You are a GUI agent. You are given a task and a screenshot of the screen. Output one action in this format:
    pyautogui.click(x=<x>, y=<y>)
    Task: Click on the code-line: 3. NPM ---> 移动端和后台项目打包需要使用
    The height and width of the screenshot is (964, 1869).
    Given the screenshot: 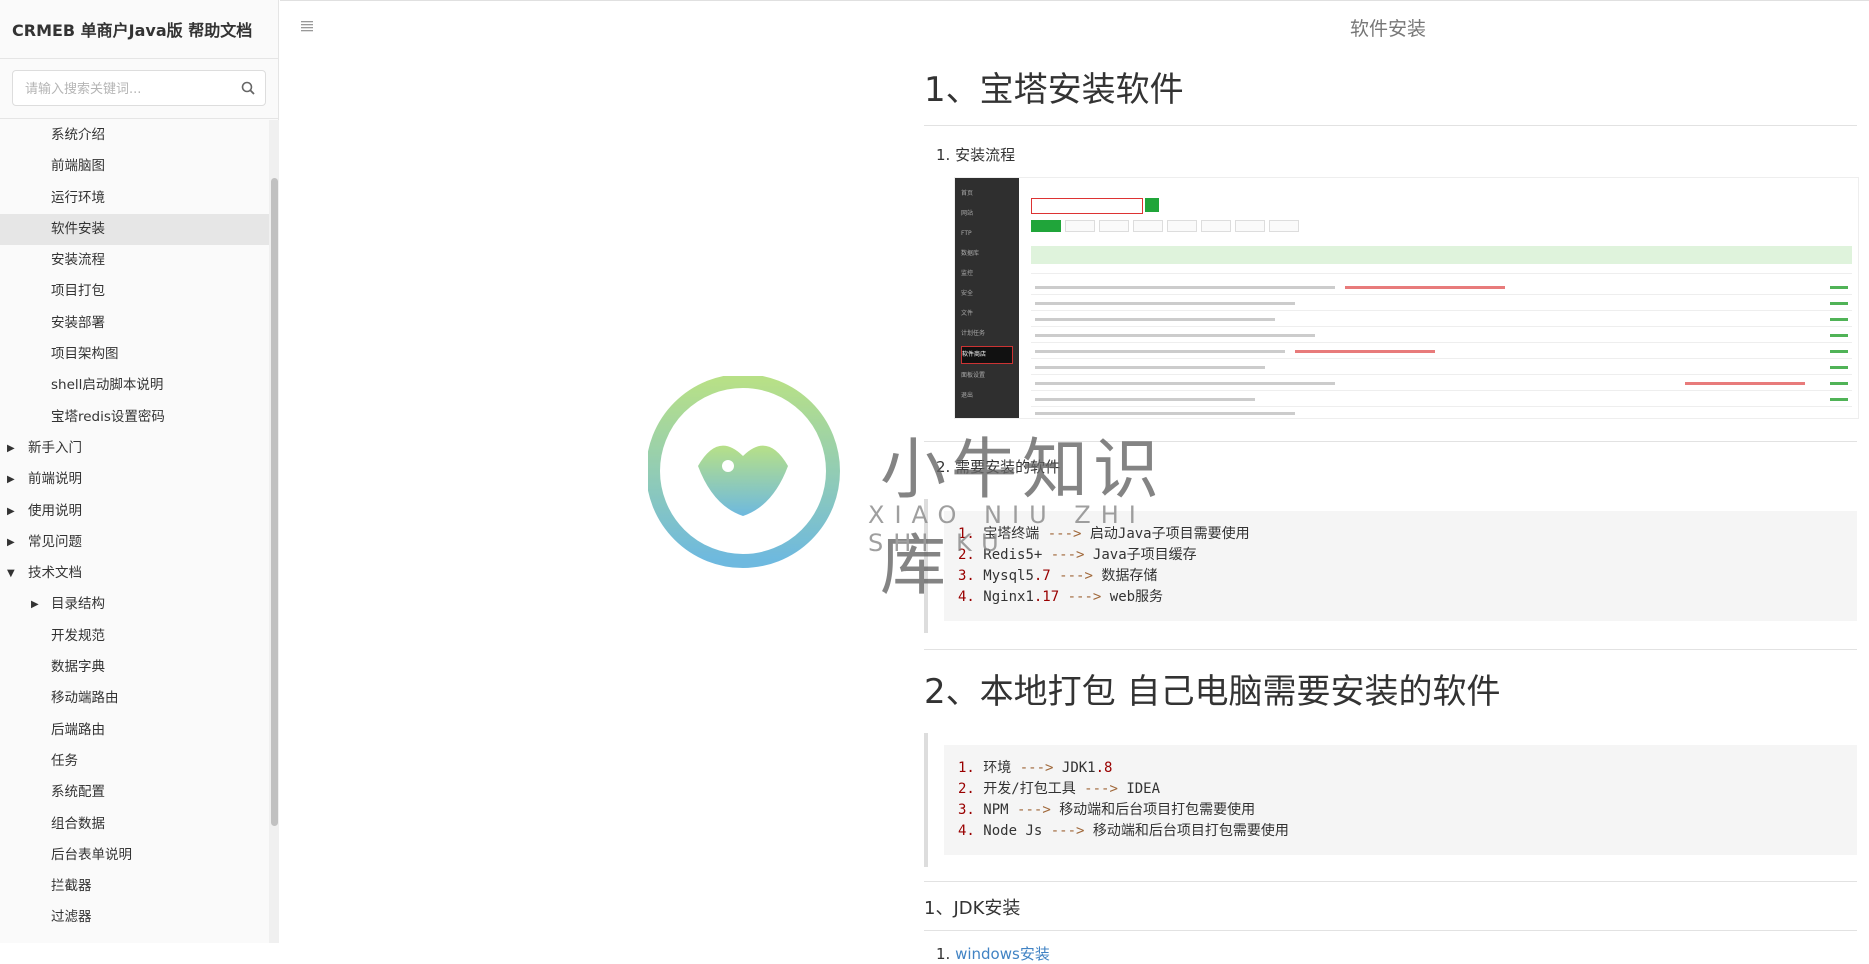 What is the action you would take?
    pyautogui.click(x=1107, y=810)
    